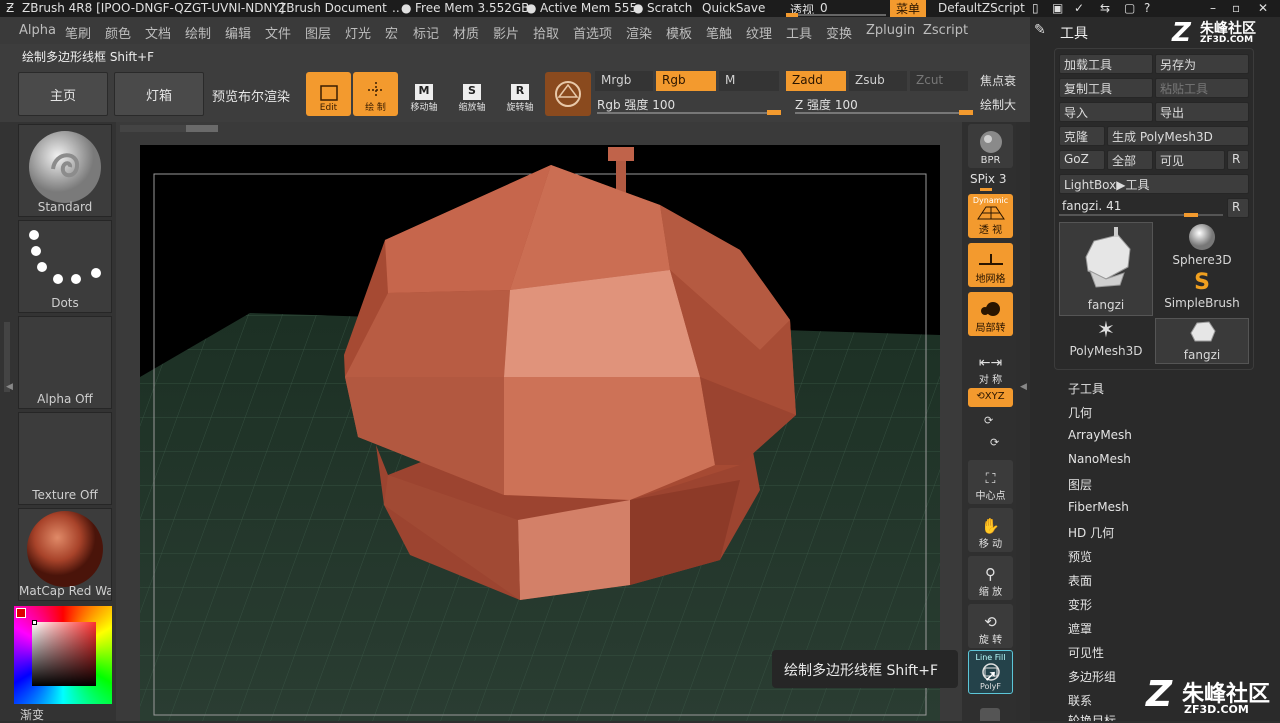 The width and height of the screenshot is (1280, 723). I want to click on edit-button: Edit, so click(328, 94).